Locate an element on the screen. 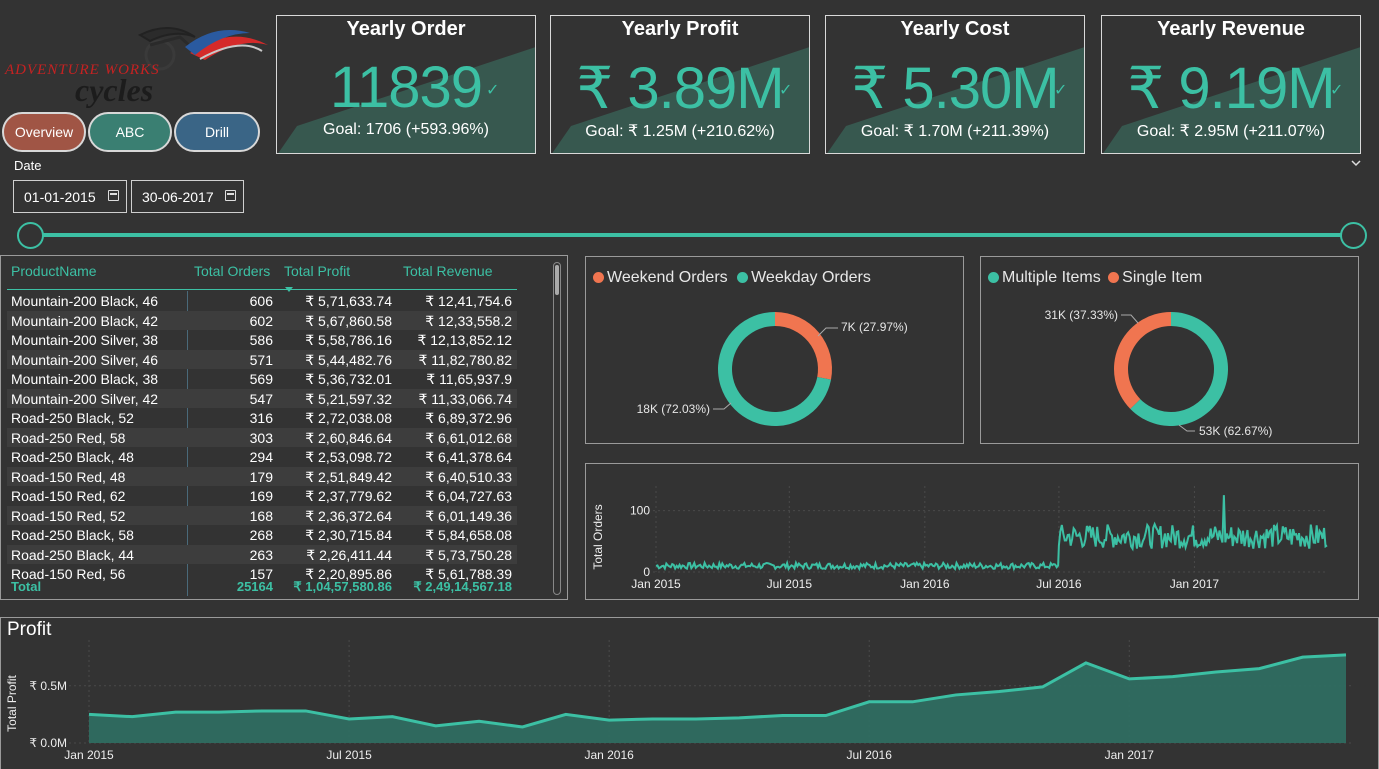 This screenshot has height=769, width=1379. logo-line2: cycles is located at coordinates (114, 90).